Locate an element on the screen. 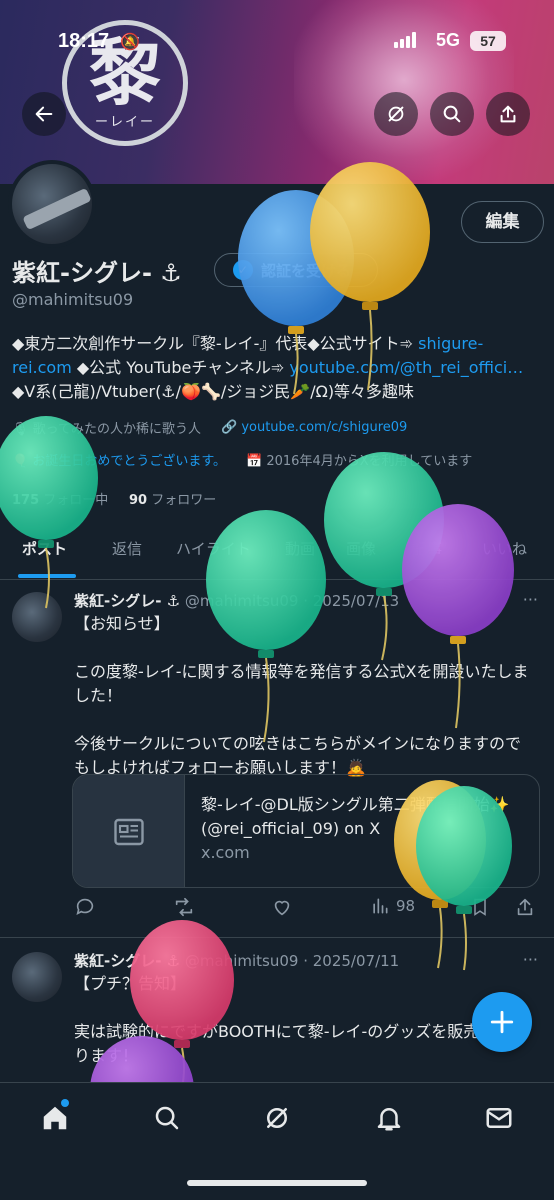 This screenshot has height=1200, width=554. tab-replies: 返信 is located at coordinates (127, 548).